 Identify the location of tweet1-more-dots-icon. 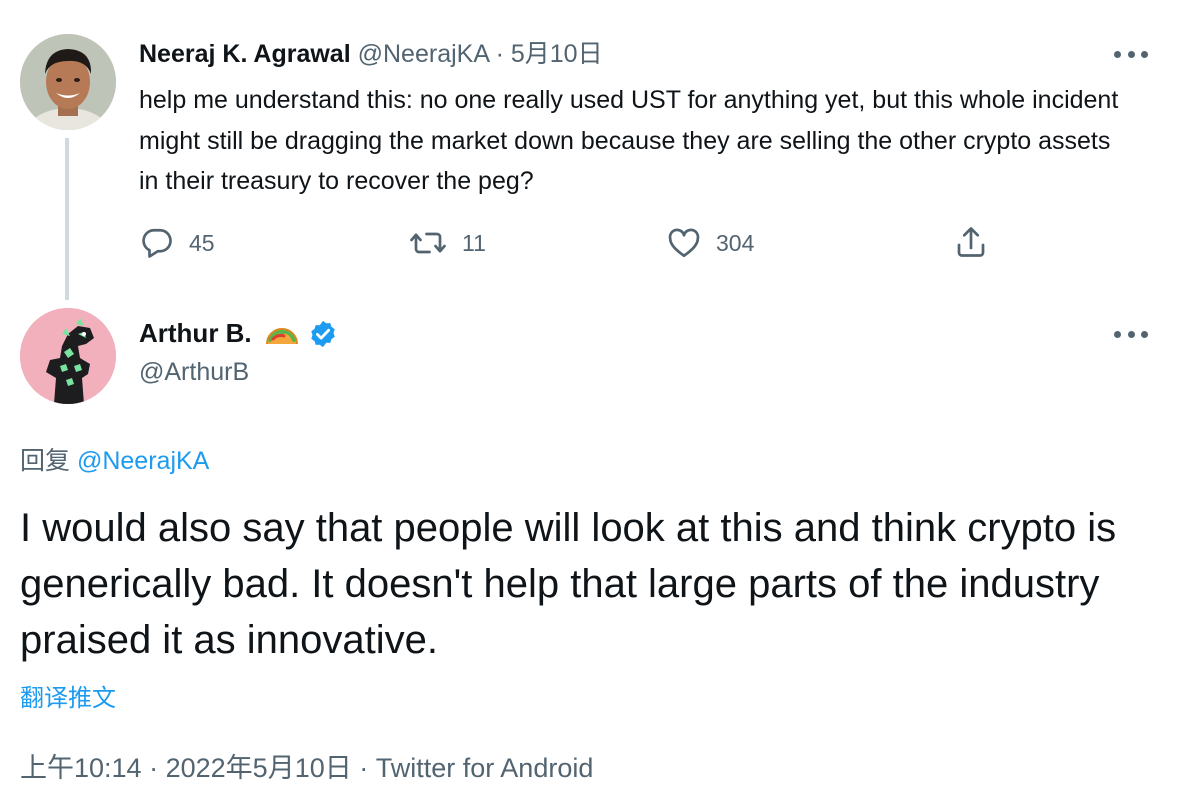
(1131, 54).